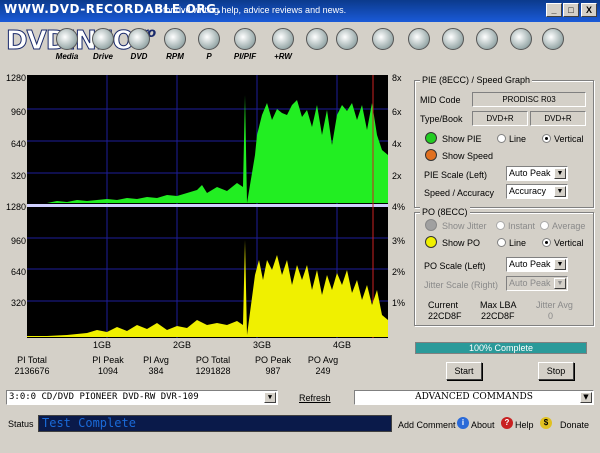 The image size is (600, 453). I want to click on pi-total-value: 2136676, so click(32, 371).